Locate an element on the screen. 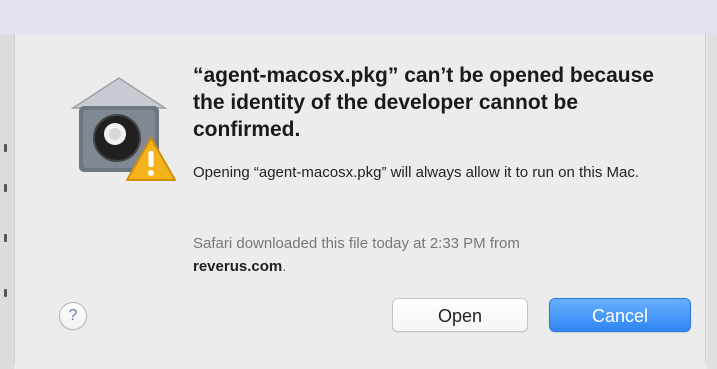  gatekeeper-house-icon is located at coordinates (119, 127).